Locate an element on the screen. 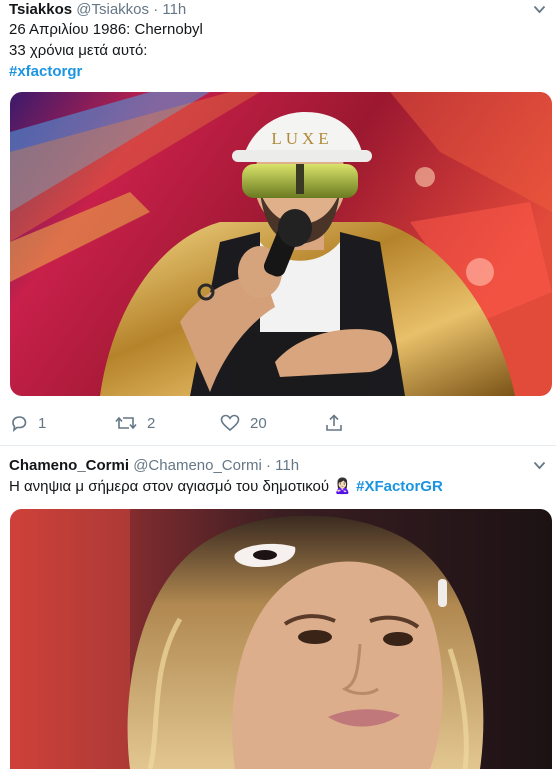 The image size is (556, 769). reply-button: 1 is located at coordinates (28, 423).